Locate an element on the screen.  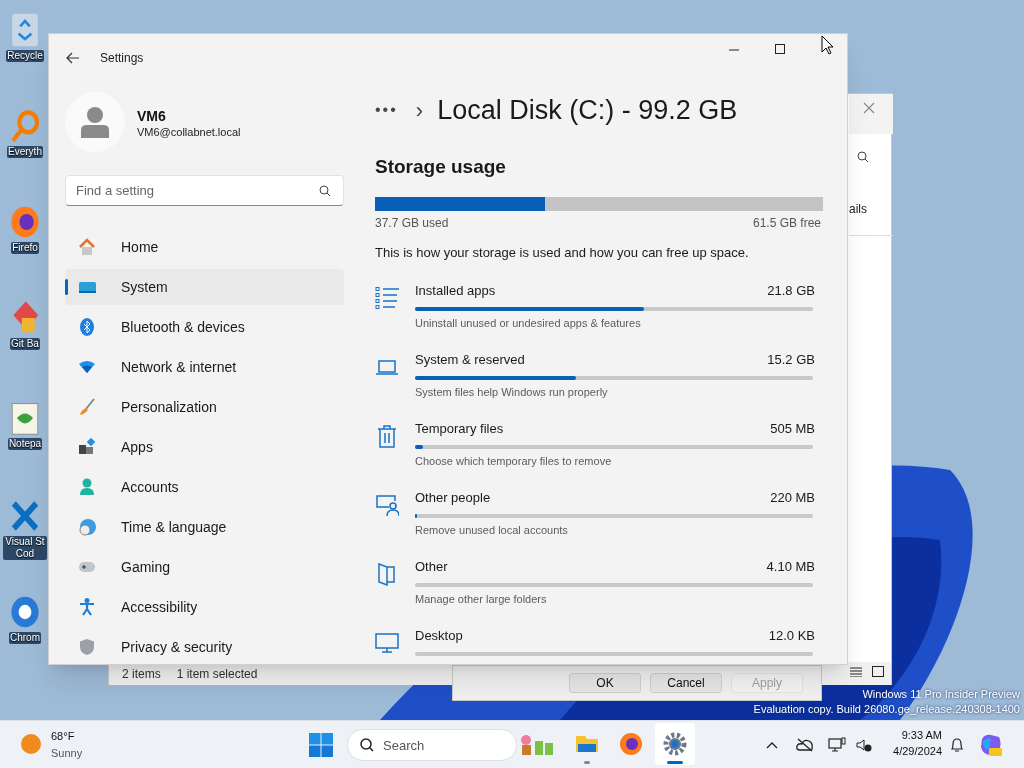
category-size: 505 MB is located at coordinates (792, 429).